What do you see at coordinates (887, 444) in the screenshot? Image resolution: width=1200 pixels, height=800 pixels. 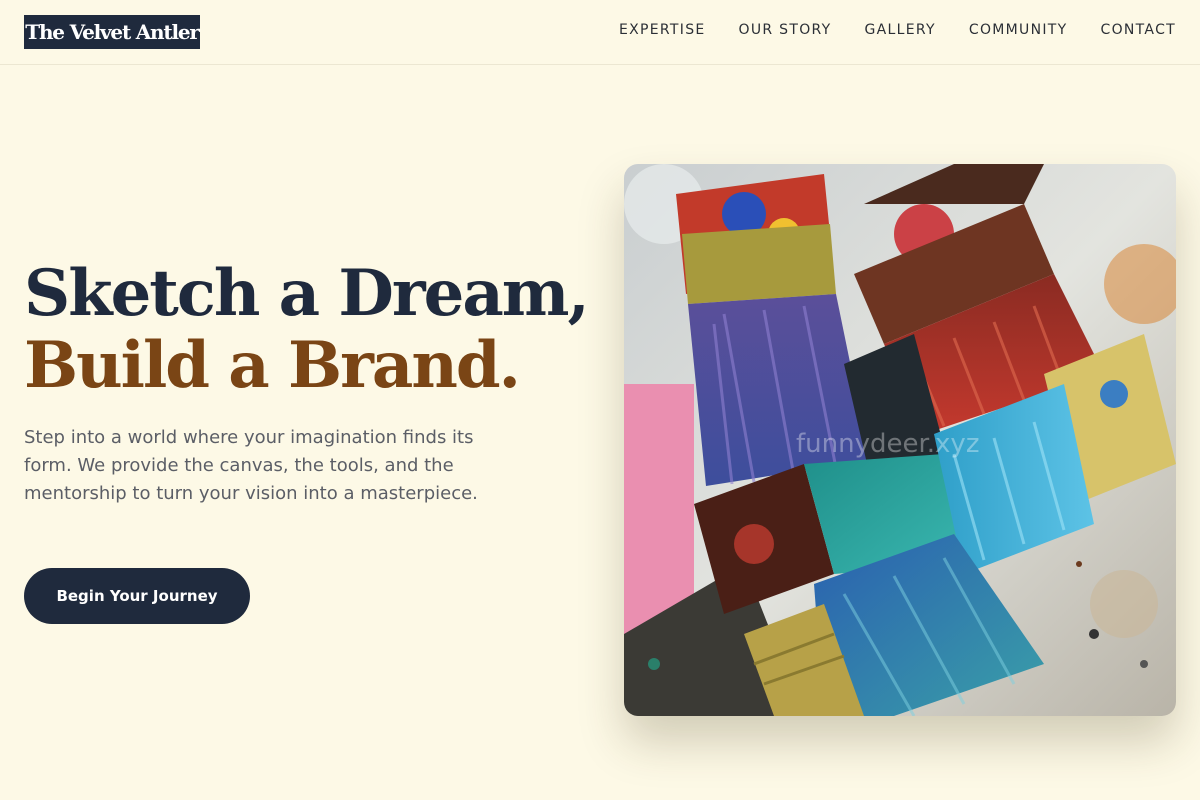 I see `image-watermark-text: funnydeer.xyz` at bounding box center [887, 444].